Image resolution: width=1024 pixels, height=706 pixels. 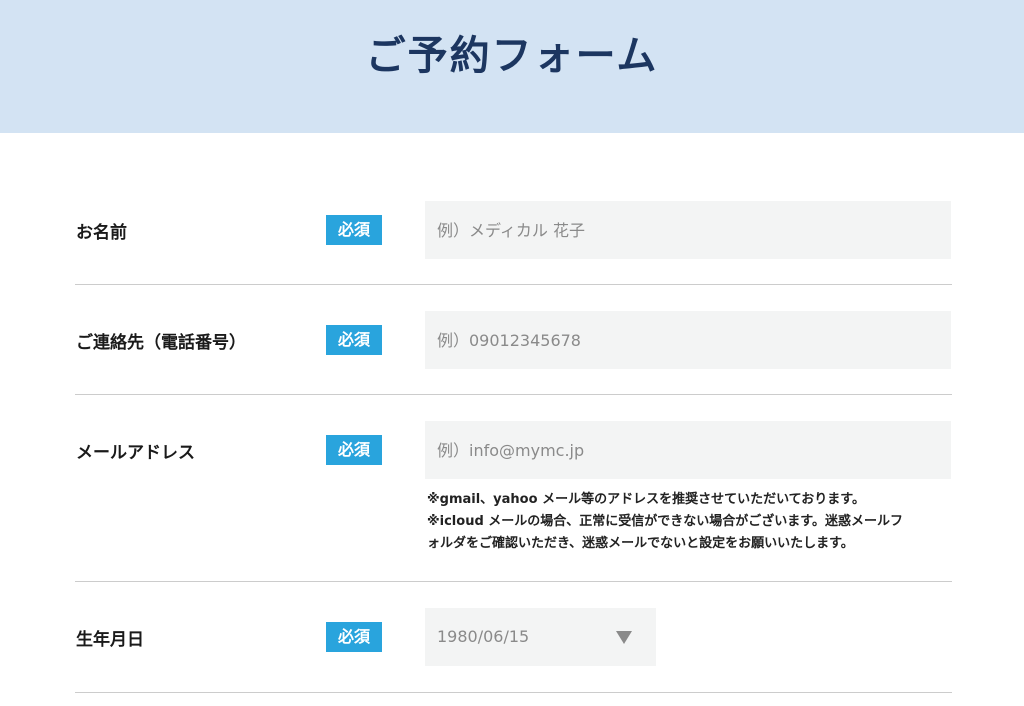 I want to click on birthdate-label: 生年月日, so click(x=110, y=640).